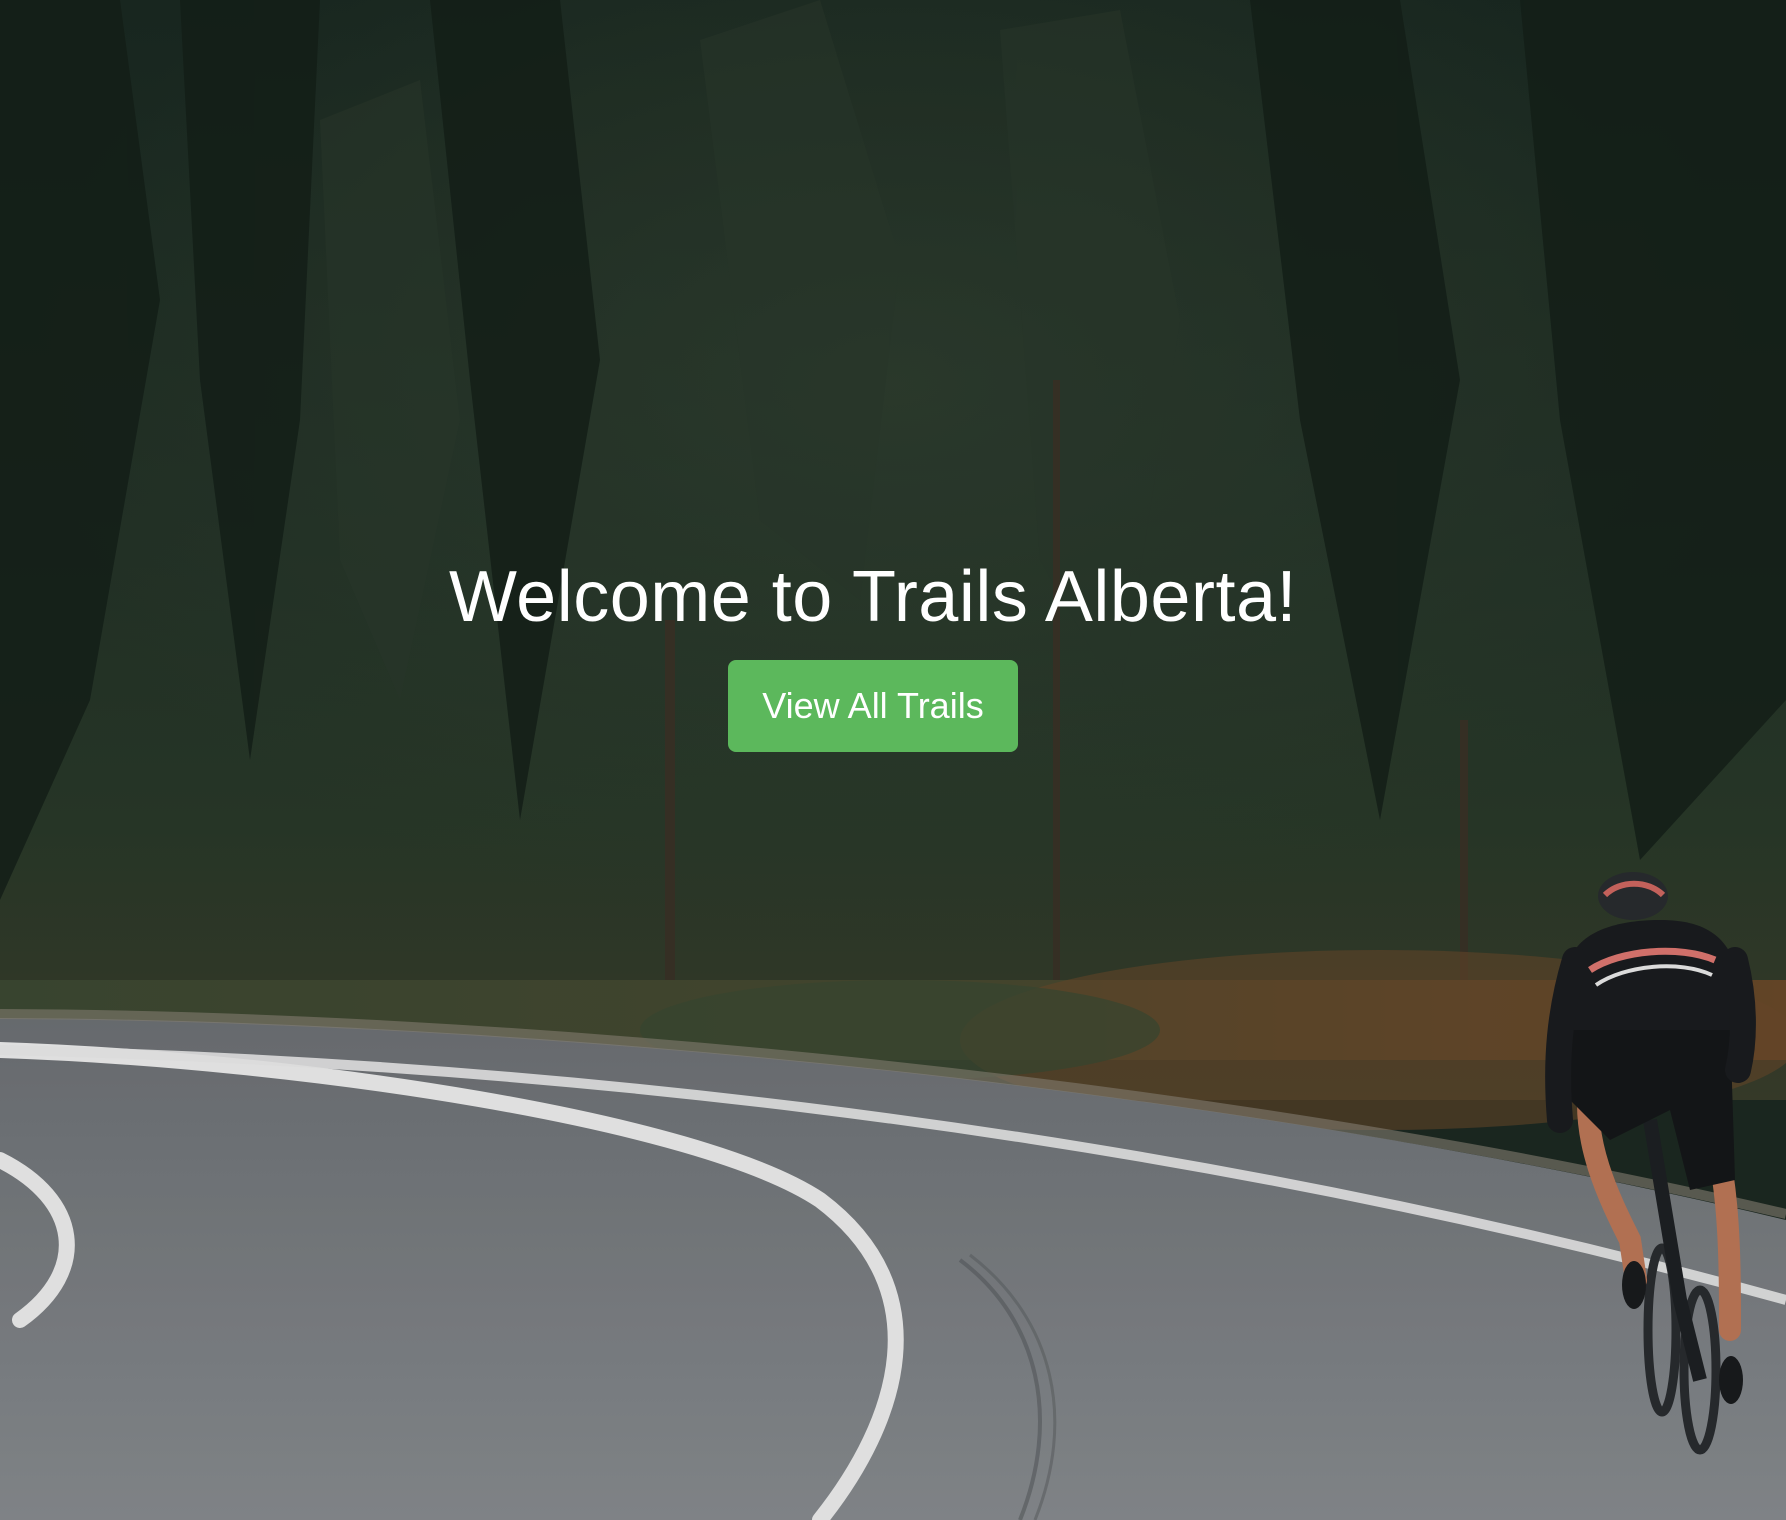 The image size is (1786, 1520). Describe the element at coordinates (873, 706) in the screenshot. I see `view-all-trails-button: View All Trails` at that location.